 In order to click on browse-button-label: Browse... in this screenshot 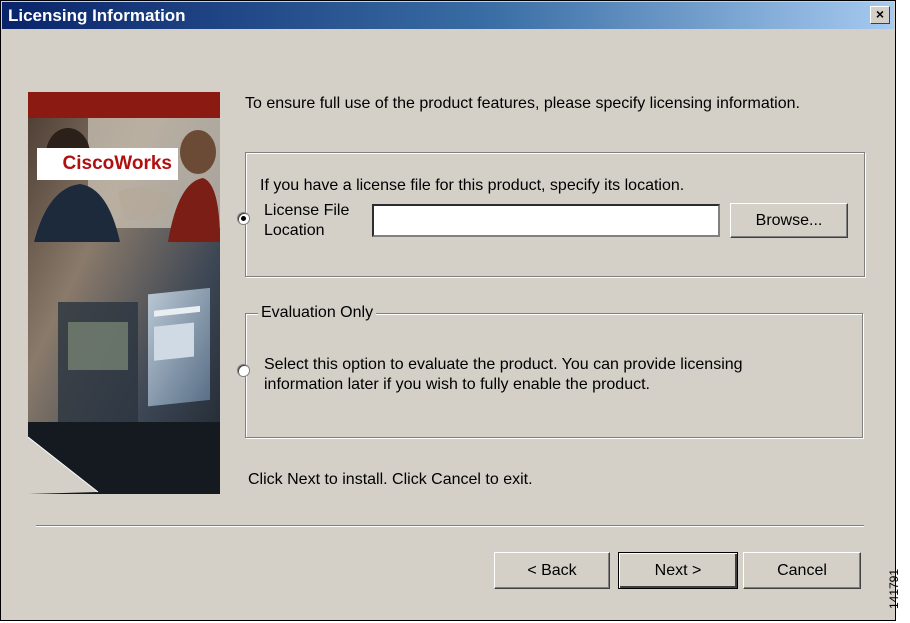, I will do `click(789, 220)`.